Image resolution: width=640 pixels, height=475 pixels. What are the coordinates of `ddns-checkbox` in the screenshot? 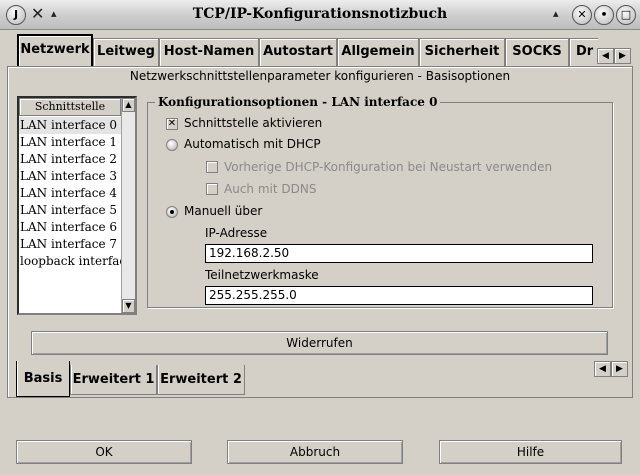 It's located at (212, 189).